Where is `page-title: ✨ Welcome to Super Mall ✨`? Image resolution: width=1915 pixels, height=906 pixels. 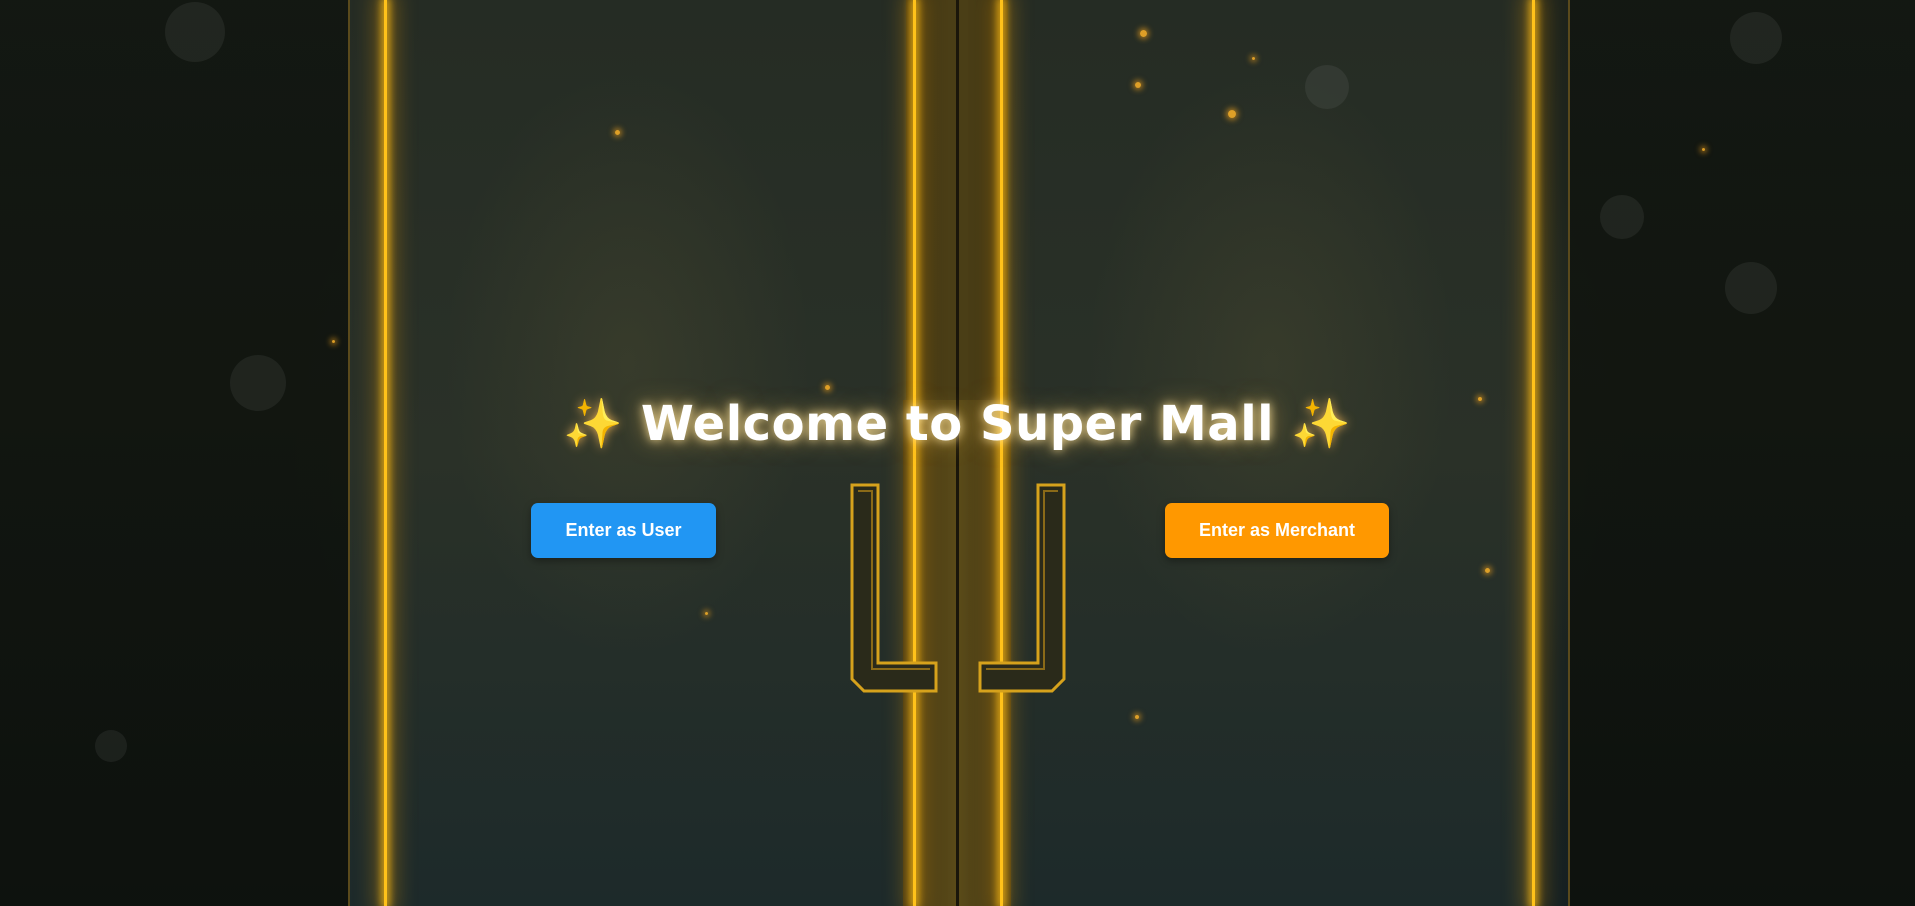
page-title: ✨ Welcome to Super Mall ✨ is located at coordinates (957, 423).